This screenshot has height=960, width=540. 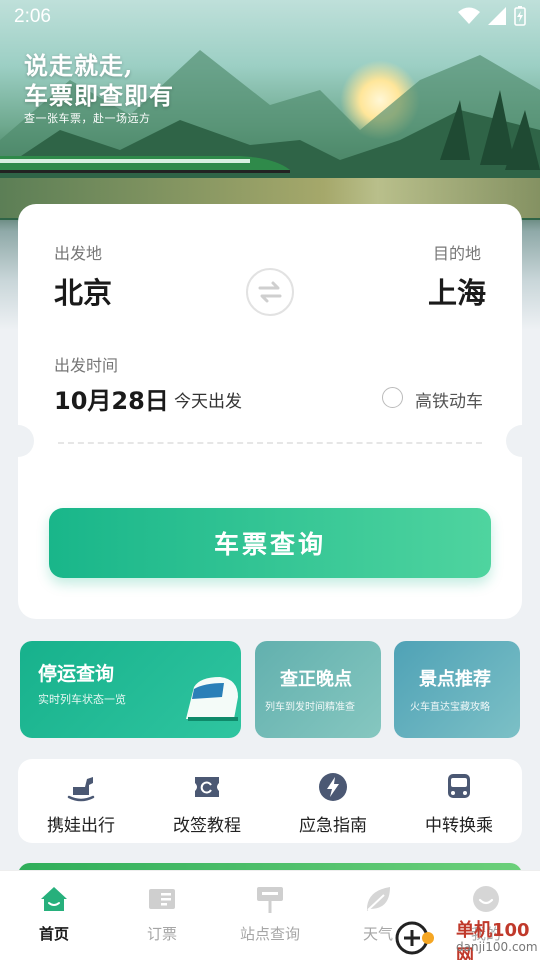 What do you see at coordinates (32, 16) in the screenshot?
I see `status-time: 2:06` at bounding box center [32, 16].